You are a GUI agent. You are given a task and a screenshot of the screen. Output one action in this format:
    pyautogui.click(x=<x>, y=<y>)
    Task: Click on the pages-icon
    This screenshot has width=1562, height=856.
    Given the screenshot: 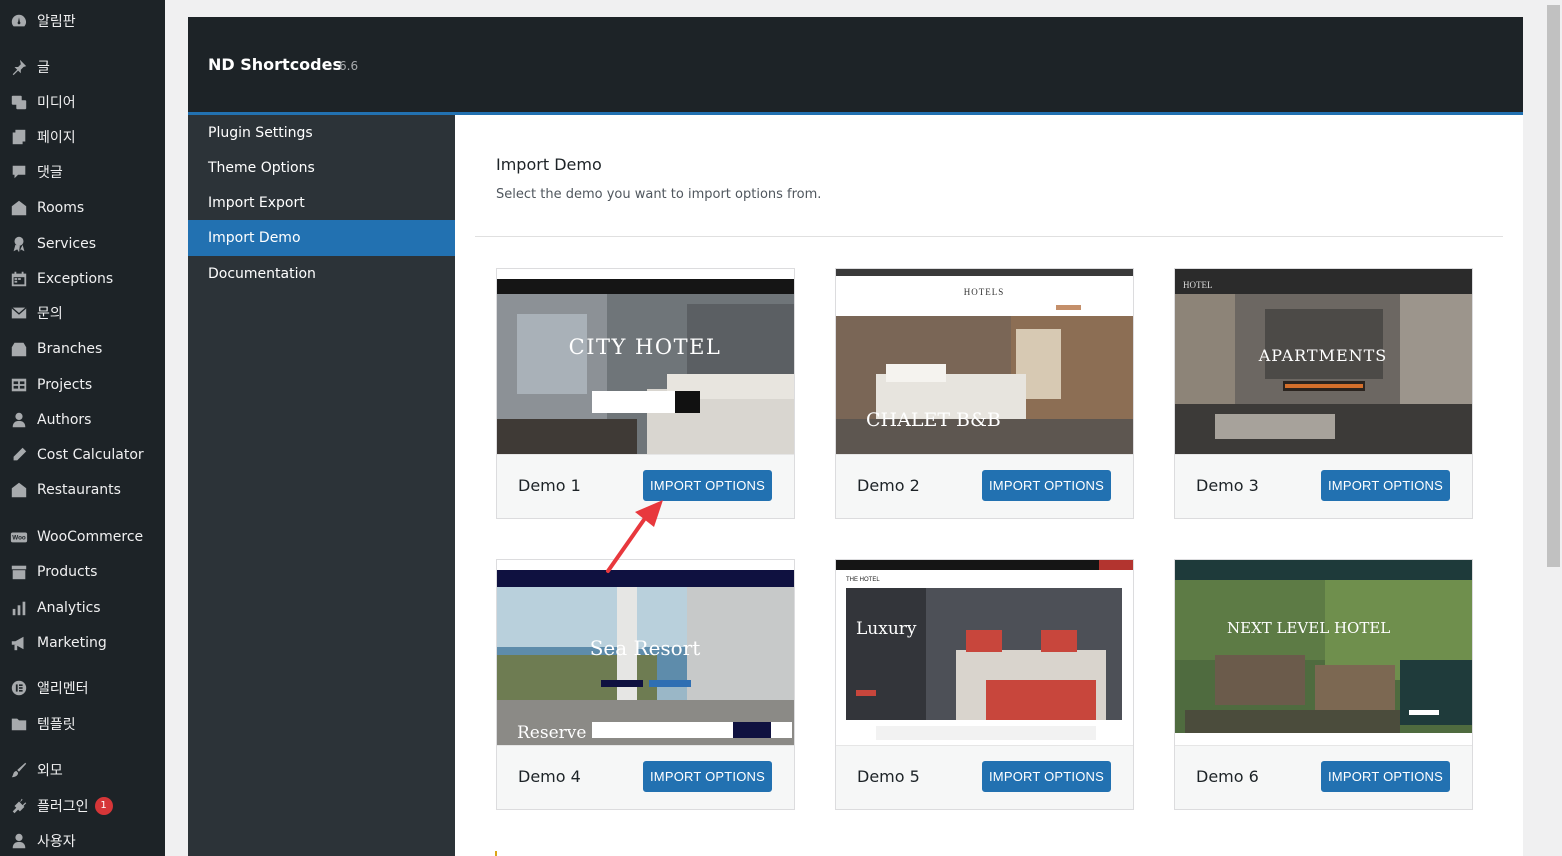 What is the action you would take?
    pyautogui.click(x=19, y=137)
    